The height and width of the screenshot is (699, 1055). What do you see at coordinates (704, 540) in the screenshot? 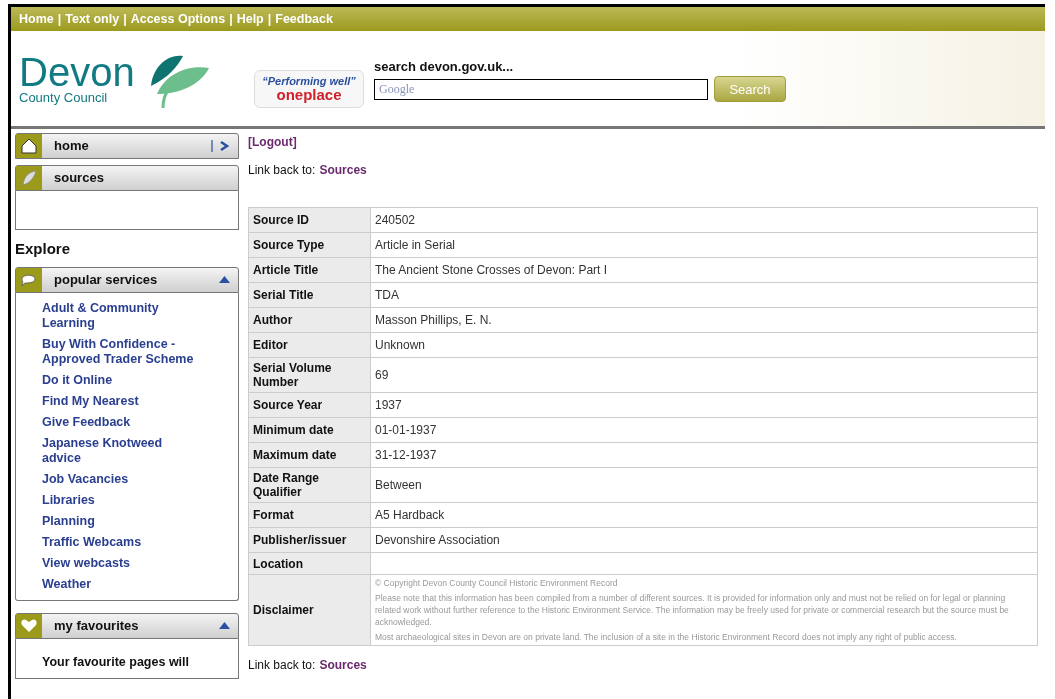
I see `field-value: Devonshire Association` at bounding box center [704, 540].